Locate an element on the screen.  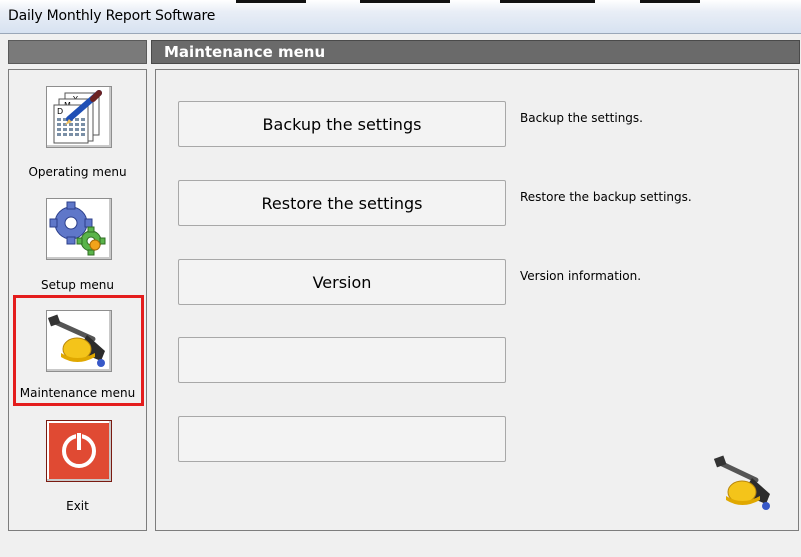
page-header: Maintenance menu is located at coordinates (475, 52).